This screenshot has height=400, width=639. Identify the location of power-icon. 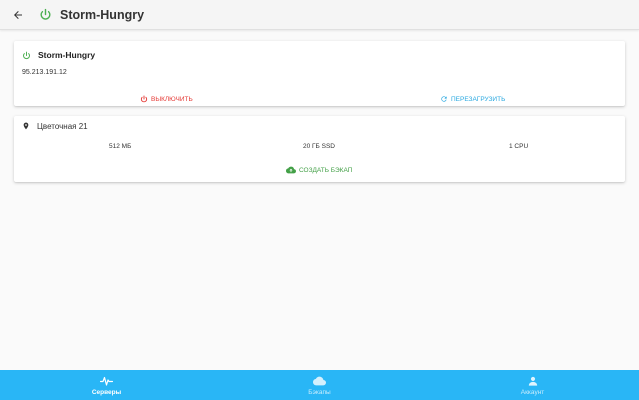
(45, 15).